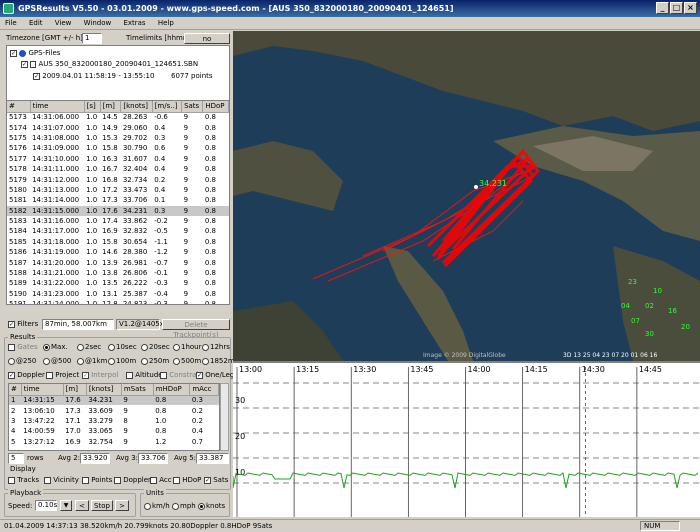  What do you see at coordinates (157, 506) in the screenshot?
I see `kmh-radio: km/h` at bounding box center [157, 506].